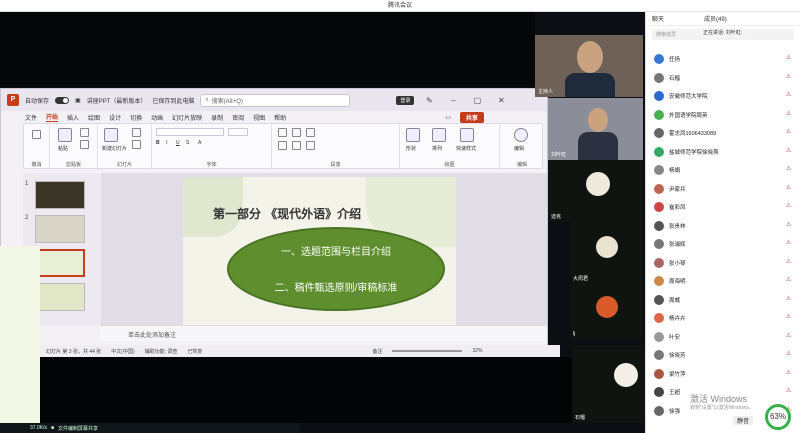 The image size is (800, 433). Describe the element at coordinates (73, 117) in the screenshot. I see `menu-insert: 插入` at that location.